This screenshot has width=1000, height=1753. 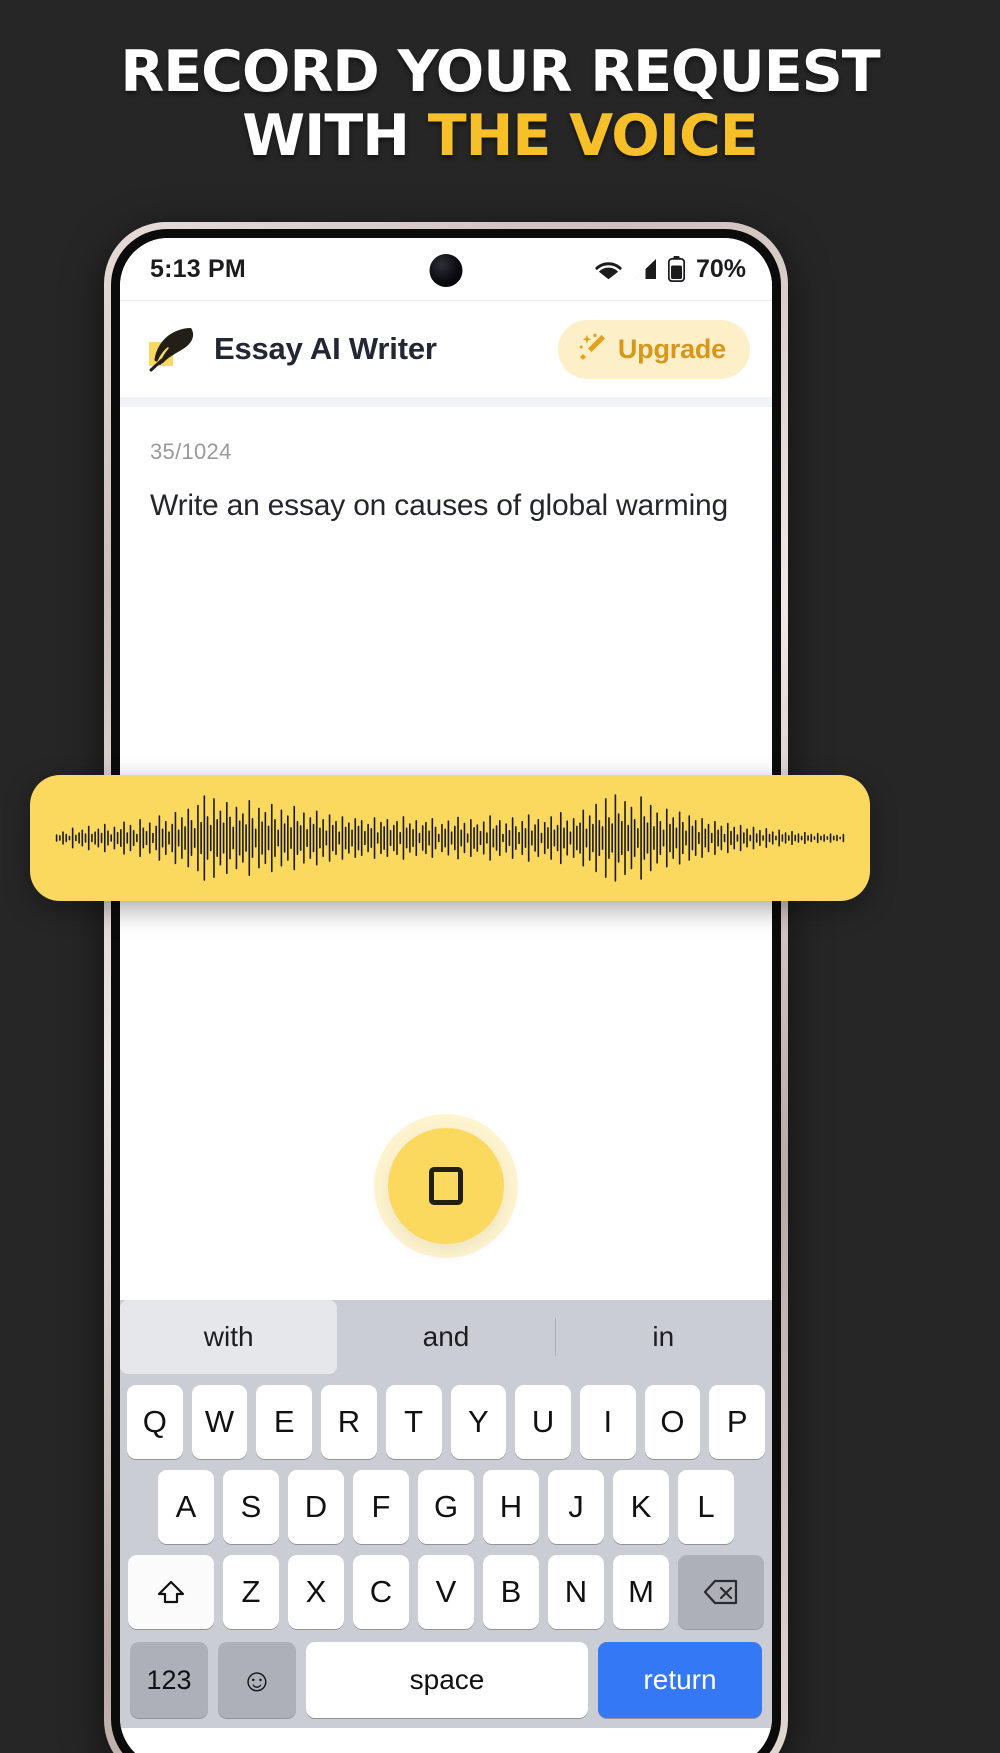 What do you see at coordinates (593, 349) in the screenshot?
I see `magic-wand-sparkle-icon` at bounding box center [593, 349].